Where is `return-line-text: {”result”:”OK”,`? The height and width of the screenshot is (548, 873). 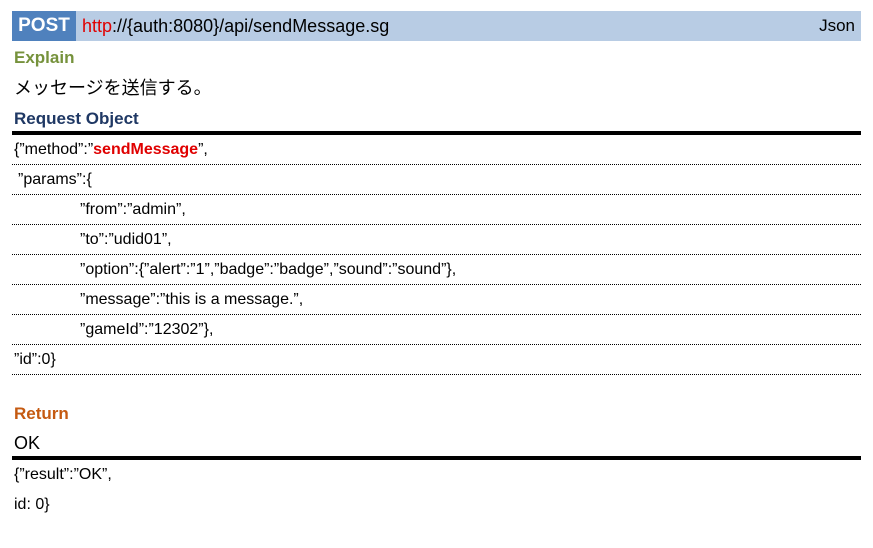
return-line-text: {”result”:”OK”, is located at coordinates (63, 474).